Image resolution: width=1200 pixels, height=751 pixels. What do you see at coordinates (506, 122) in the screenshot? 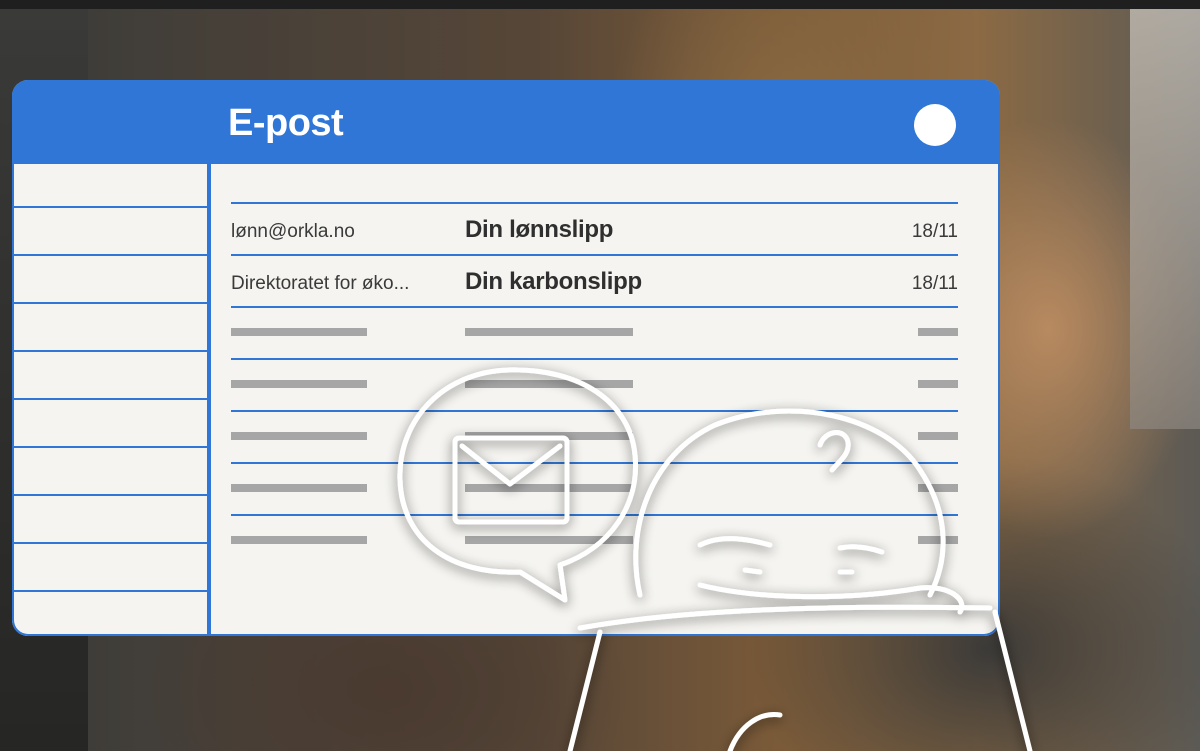
I see `title-bar: E-post` at bounding box center [506, 122].